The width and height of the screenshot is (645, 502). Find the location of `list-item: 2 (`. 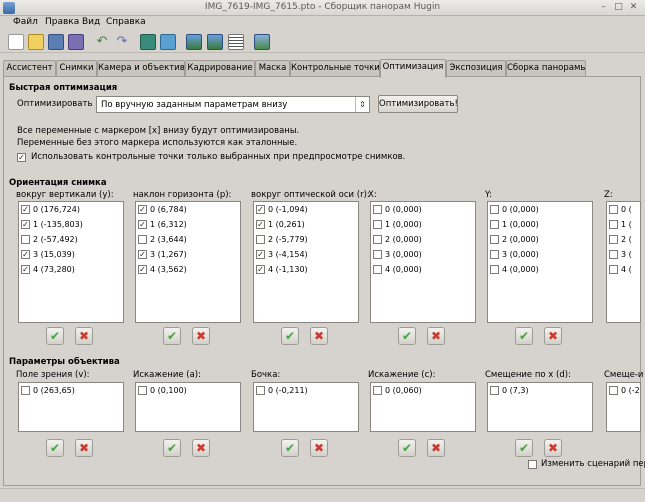

list-item: 2 ( is located at coordinates (620, 241).